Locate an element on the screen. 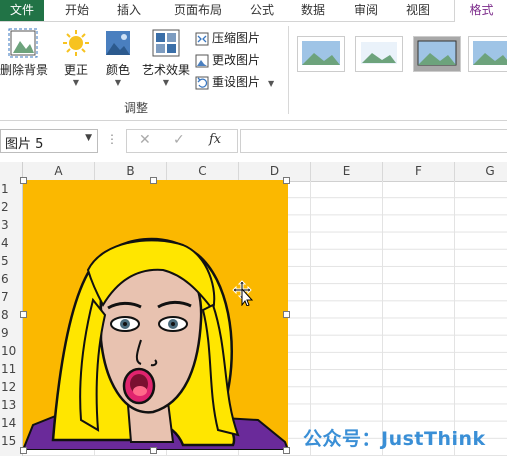 This screenshot has height=456, width=507. tab-formulas: 公式 is located at coordinates (262, 10).